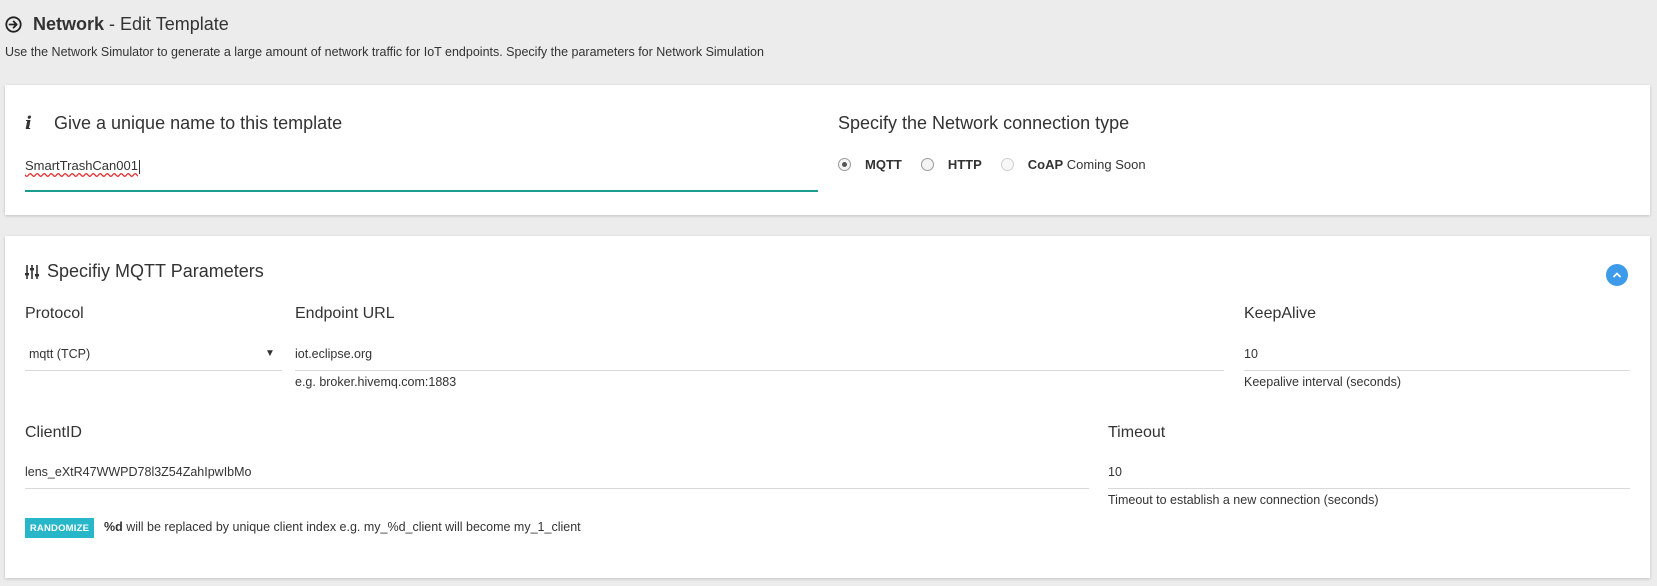 The image size is (1657, 586). I want to click on template-name-heading: i Give a unique name to this template, so click(183, 123).